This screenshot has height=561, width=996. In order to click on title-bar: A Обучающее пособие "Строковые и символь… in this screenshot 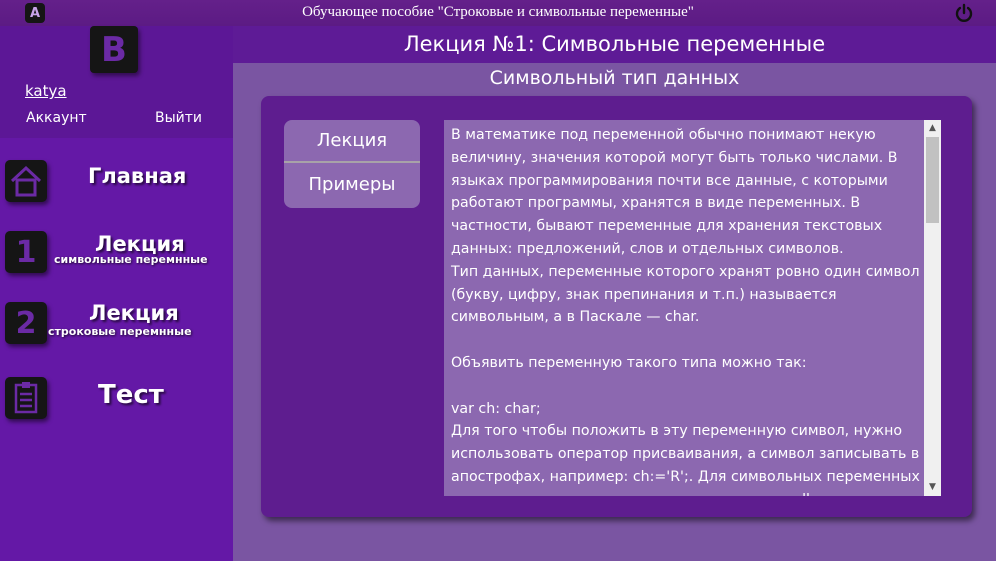, I will do `click(498, 13)`.